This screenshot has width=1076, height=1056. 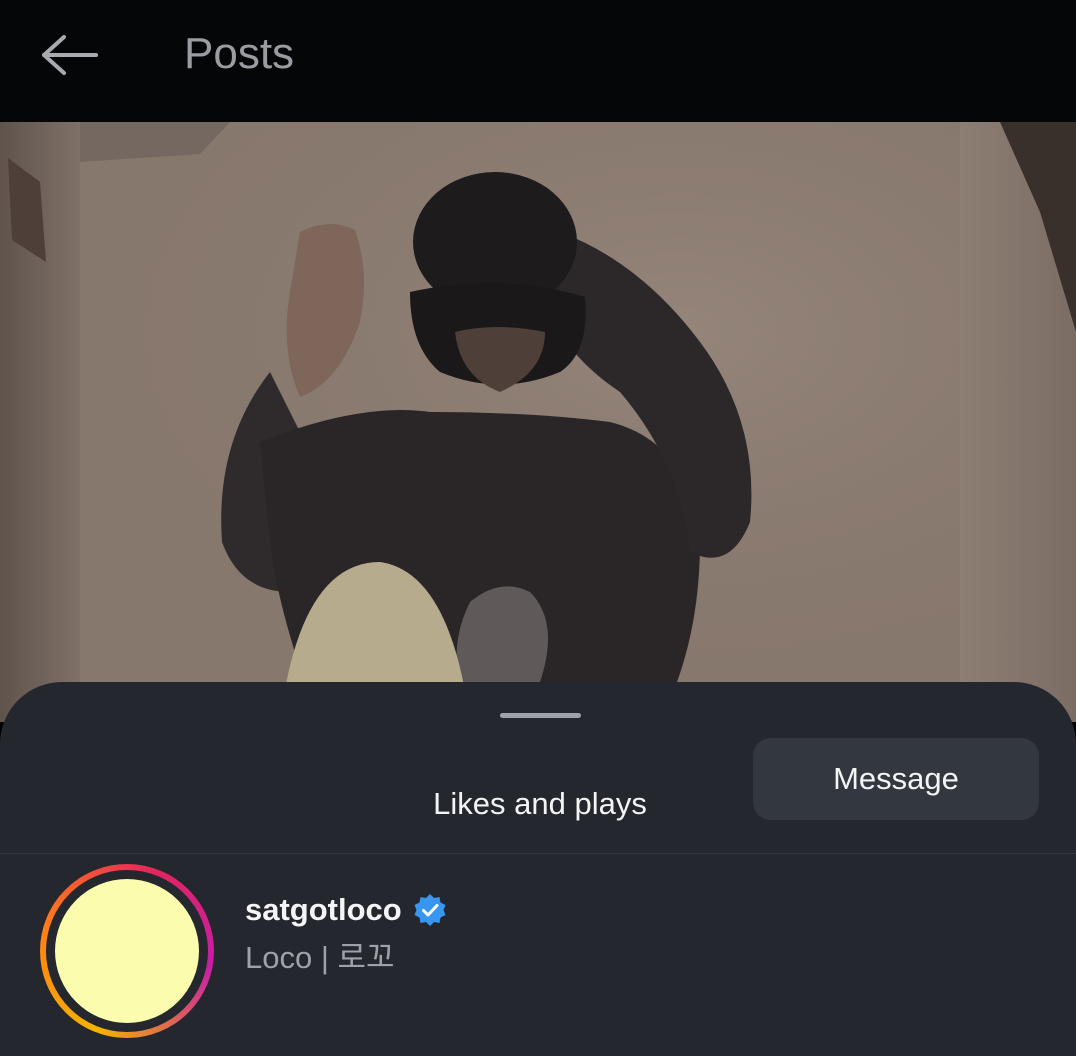 I want to click on page-title: Posts, so click(x=239, y=53).